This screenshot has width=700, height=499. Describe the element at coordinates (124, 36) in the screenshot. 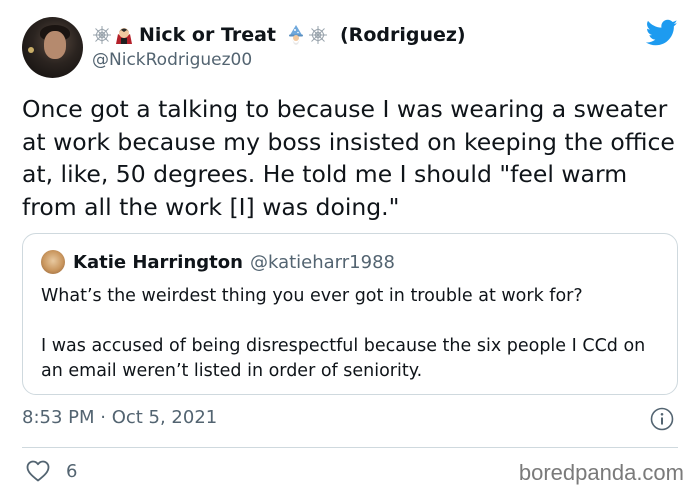

I see `vampire-icon` at that location.